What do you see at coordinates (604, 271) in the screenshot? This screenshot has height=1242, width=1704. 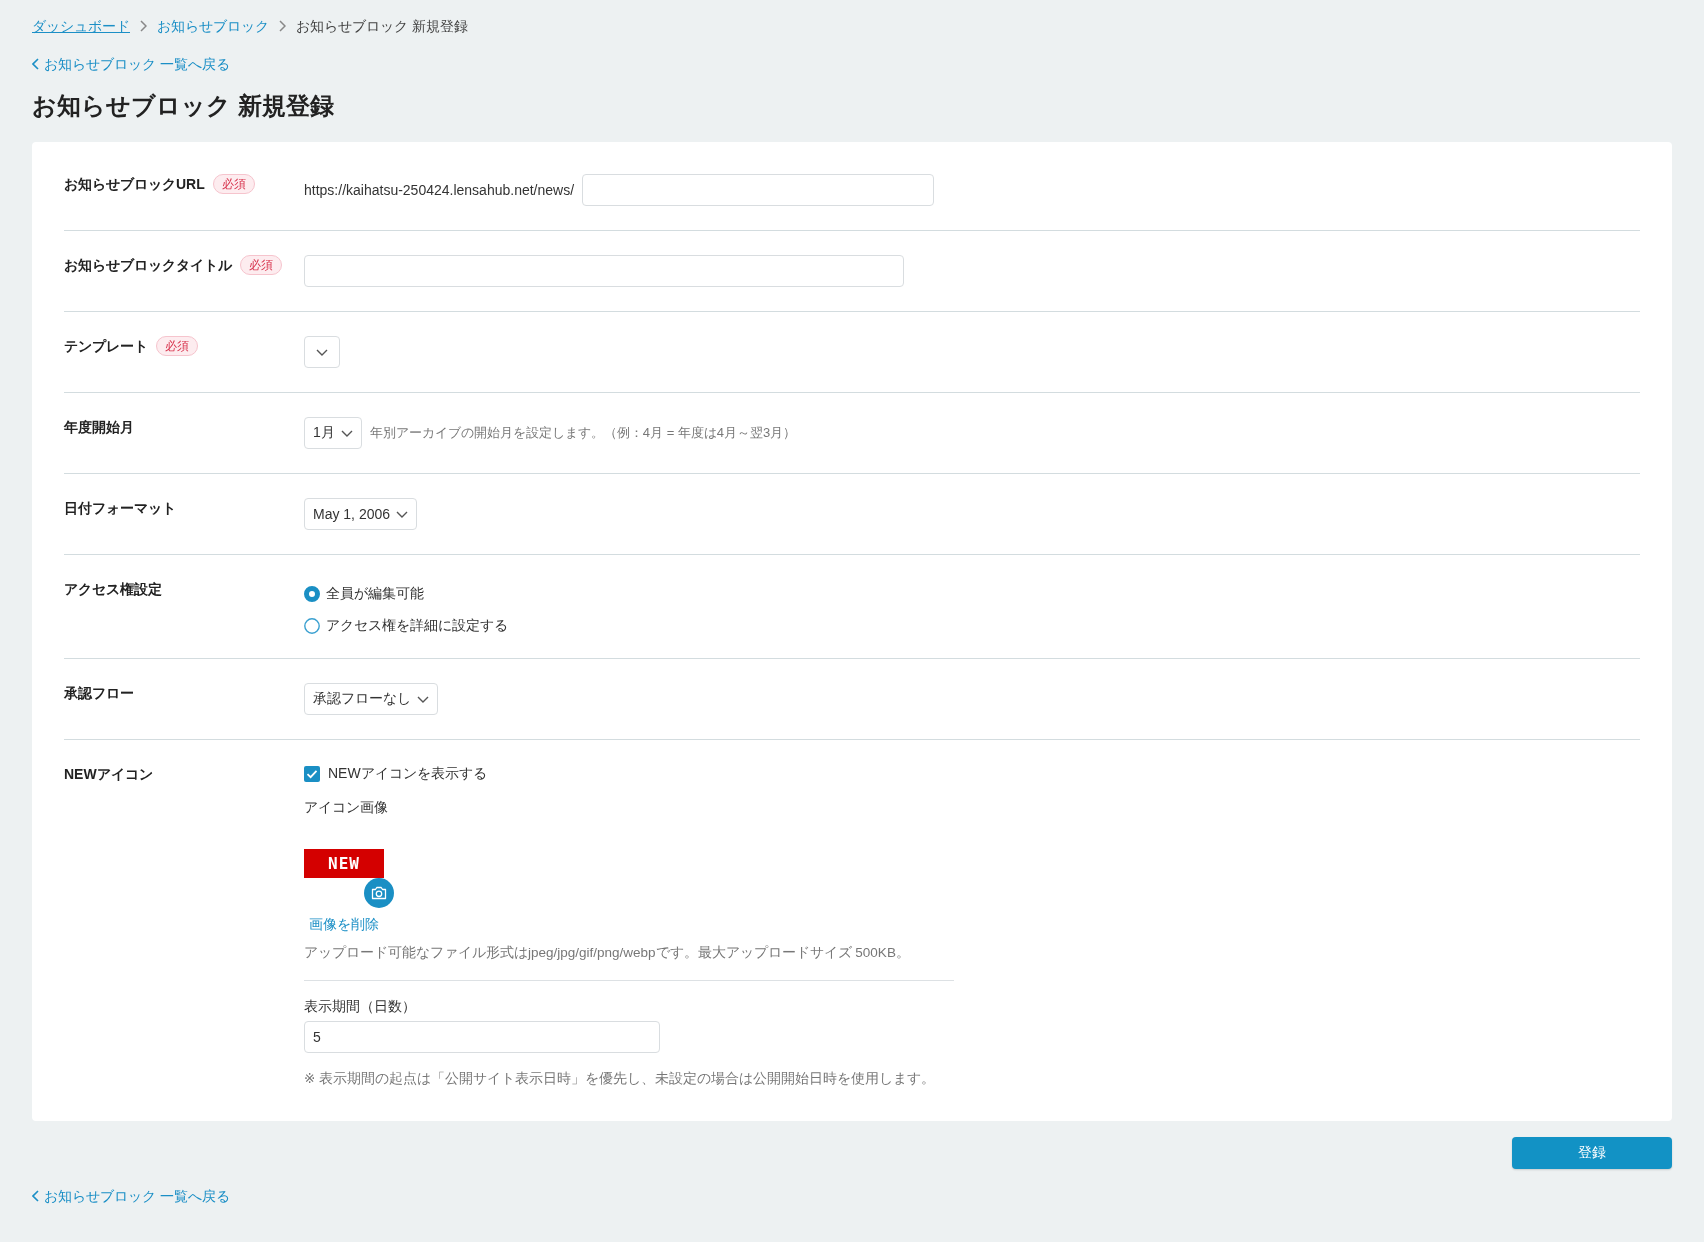 I see `text-input` at bounding box center [604, 271].